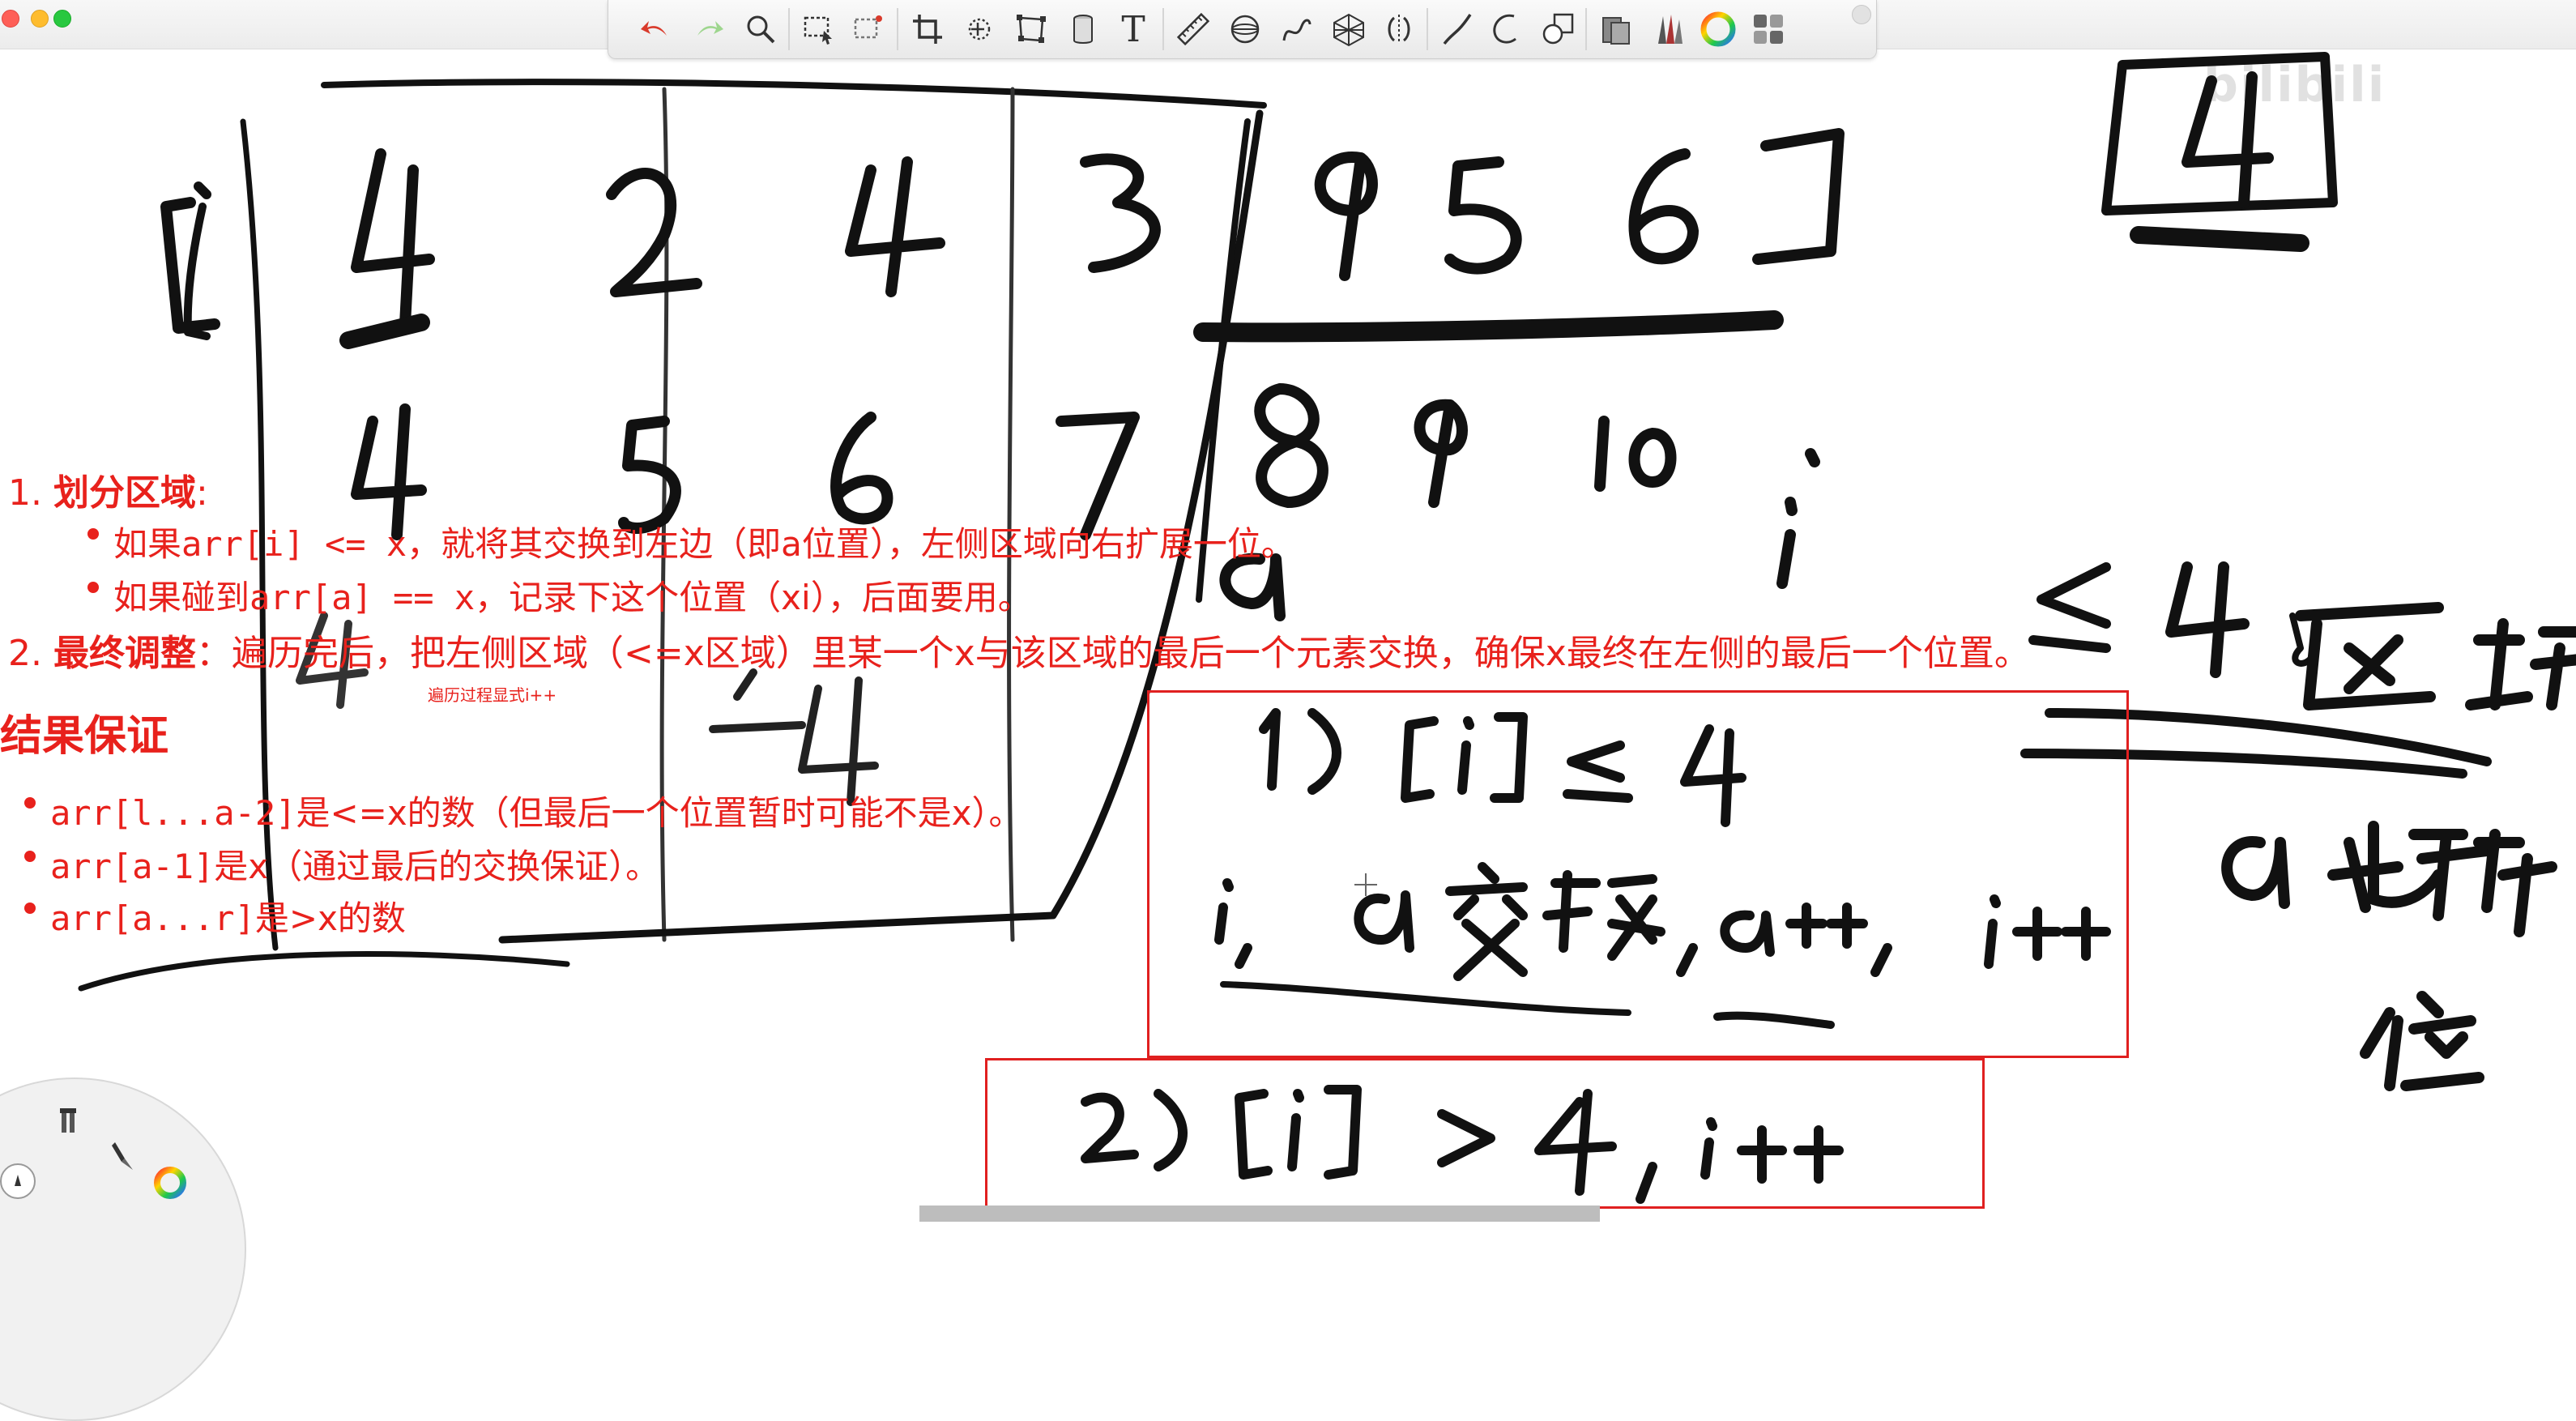 The height and width of the screenshot is (1421, 2576). Describe the element at coordinates (493, 695) in the screenshot. I see `tiny-note: 遍历过程显式i++` at that location.